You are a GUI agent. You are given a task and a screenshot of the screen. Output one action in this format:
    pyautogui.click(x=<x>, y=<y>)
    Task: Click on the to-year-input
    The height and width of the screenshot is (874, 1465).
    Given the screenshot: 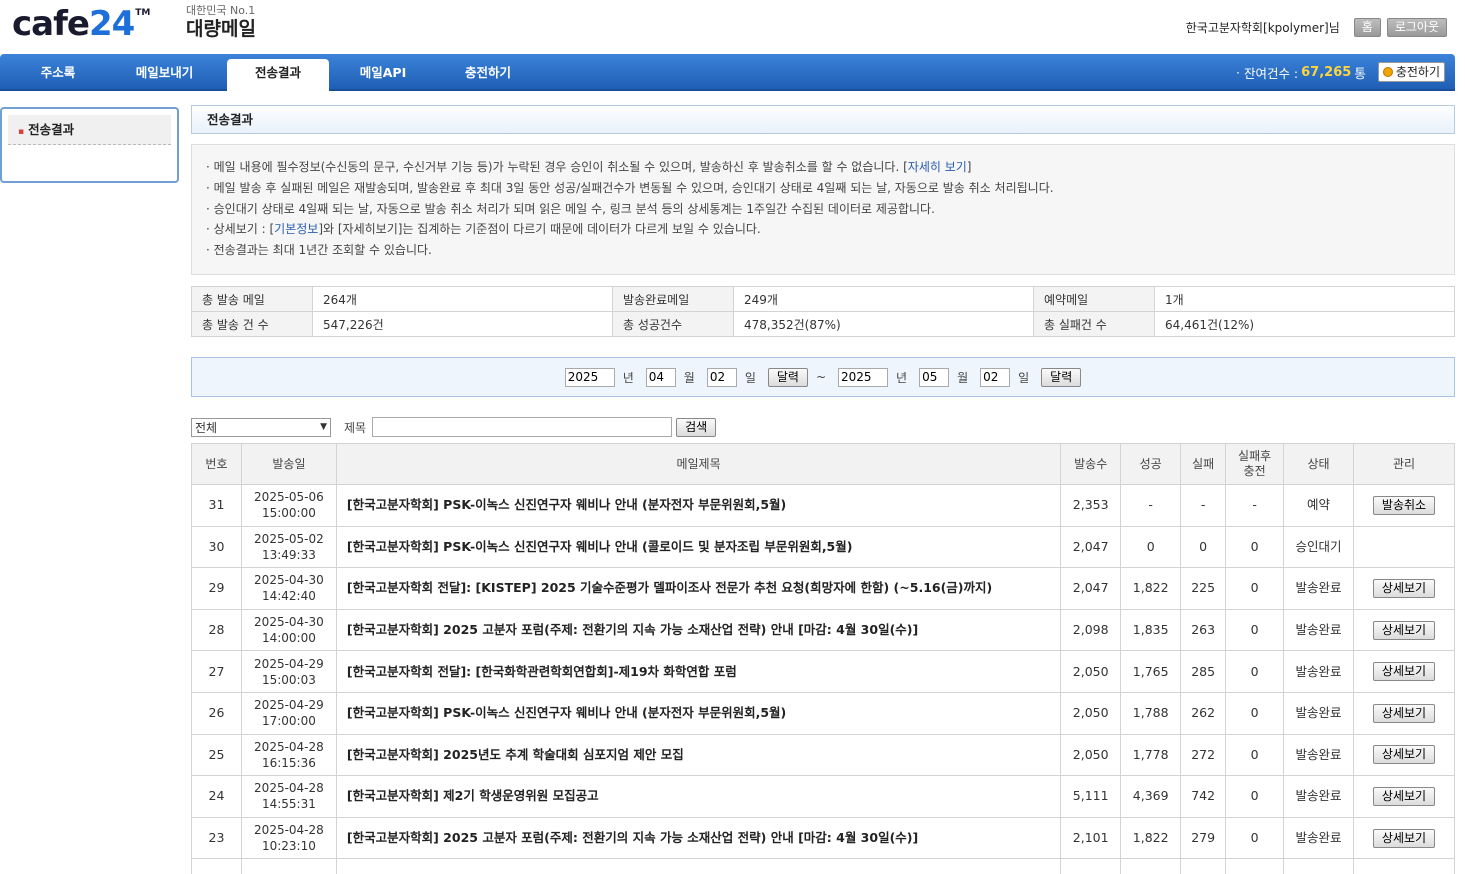 What is the action you would take?
    pyautogui.click(x=863, y=377)
    